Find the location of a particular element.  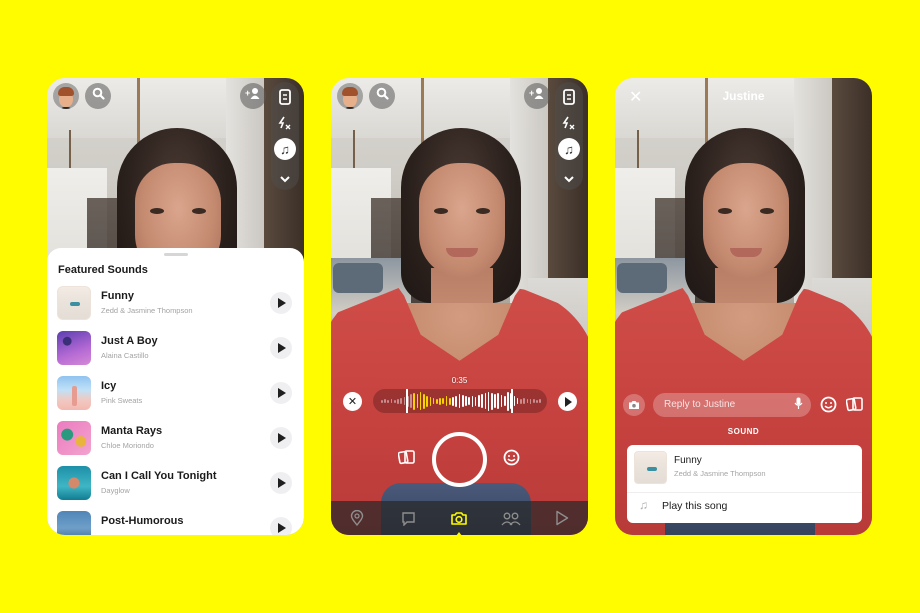

nav-map is located at coordinates (357, 518).